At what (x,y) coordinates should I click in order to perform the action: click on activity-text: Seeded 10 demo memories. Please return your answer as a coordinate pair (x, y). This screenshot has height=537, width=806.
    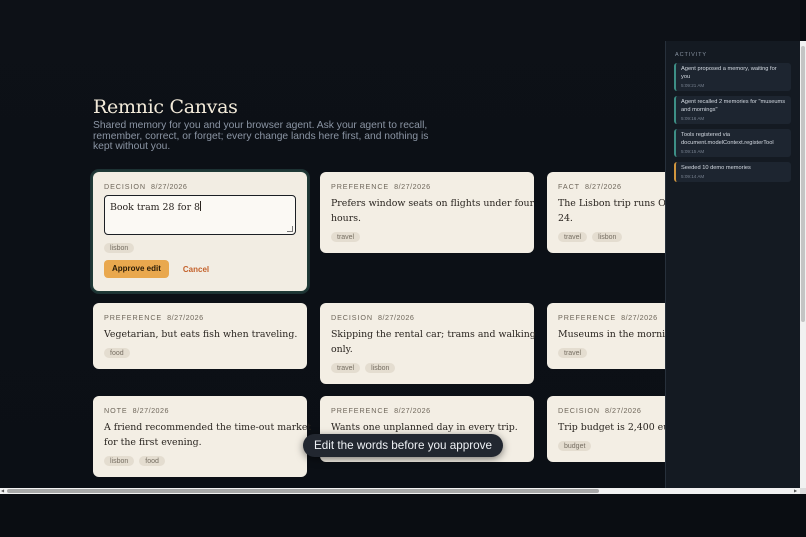
    Looking at the image, I should click on (716, 168).